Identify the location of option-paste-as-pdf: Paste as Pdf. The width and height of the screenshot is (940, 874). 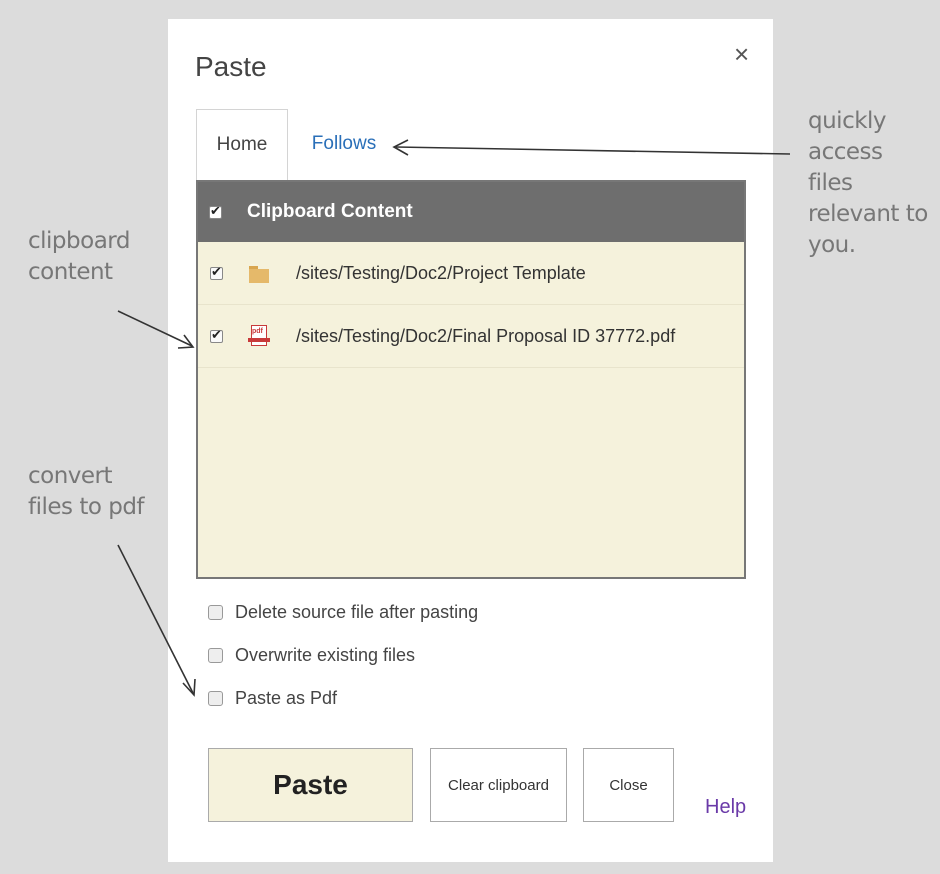
(272, 698).